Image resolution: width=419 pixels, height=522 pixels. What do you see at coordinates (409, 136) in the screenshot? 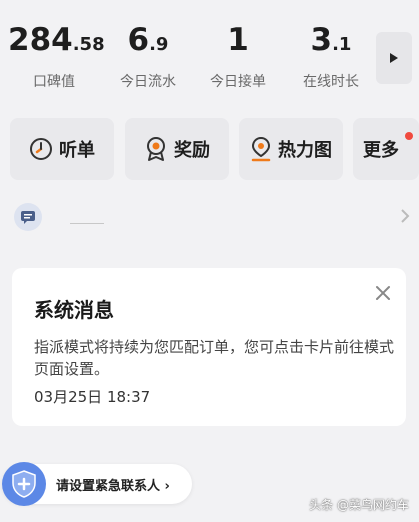
I see `notification-dot` at bounding box center [409, 136].